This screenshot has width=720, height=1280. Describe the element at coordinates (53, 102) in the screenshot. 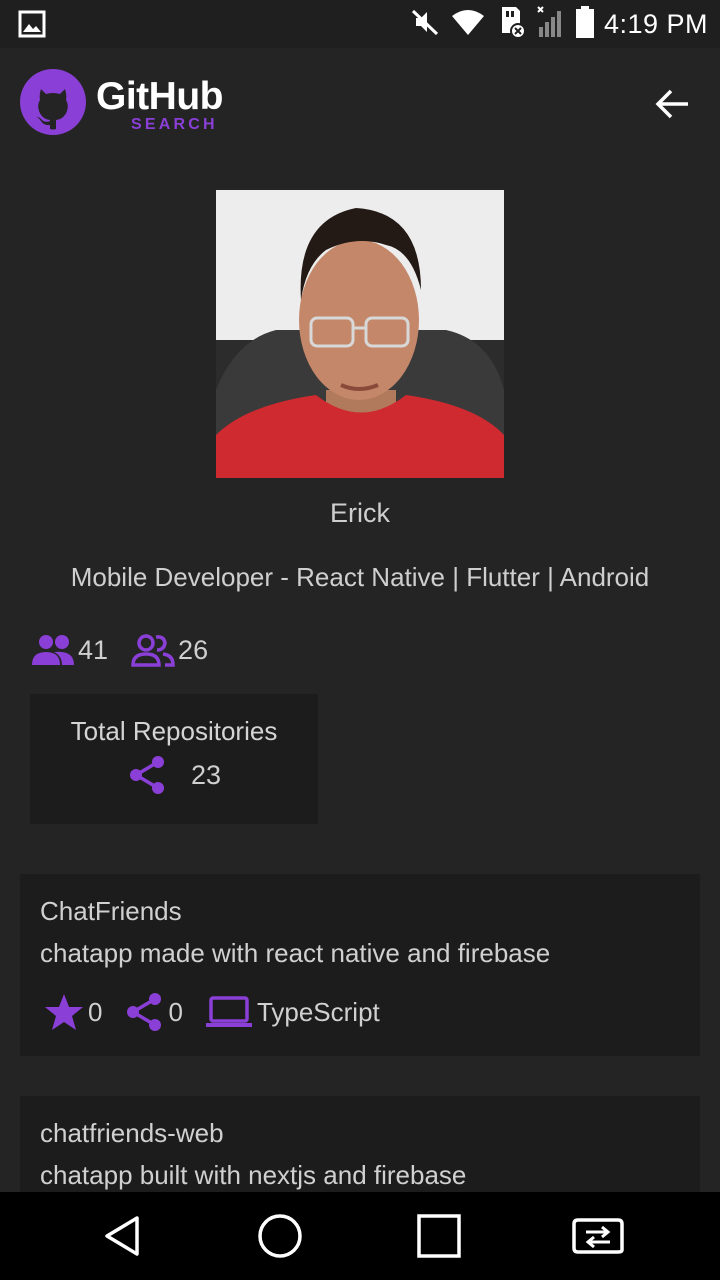

I see `github-logo-icon` at that location.